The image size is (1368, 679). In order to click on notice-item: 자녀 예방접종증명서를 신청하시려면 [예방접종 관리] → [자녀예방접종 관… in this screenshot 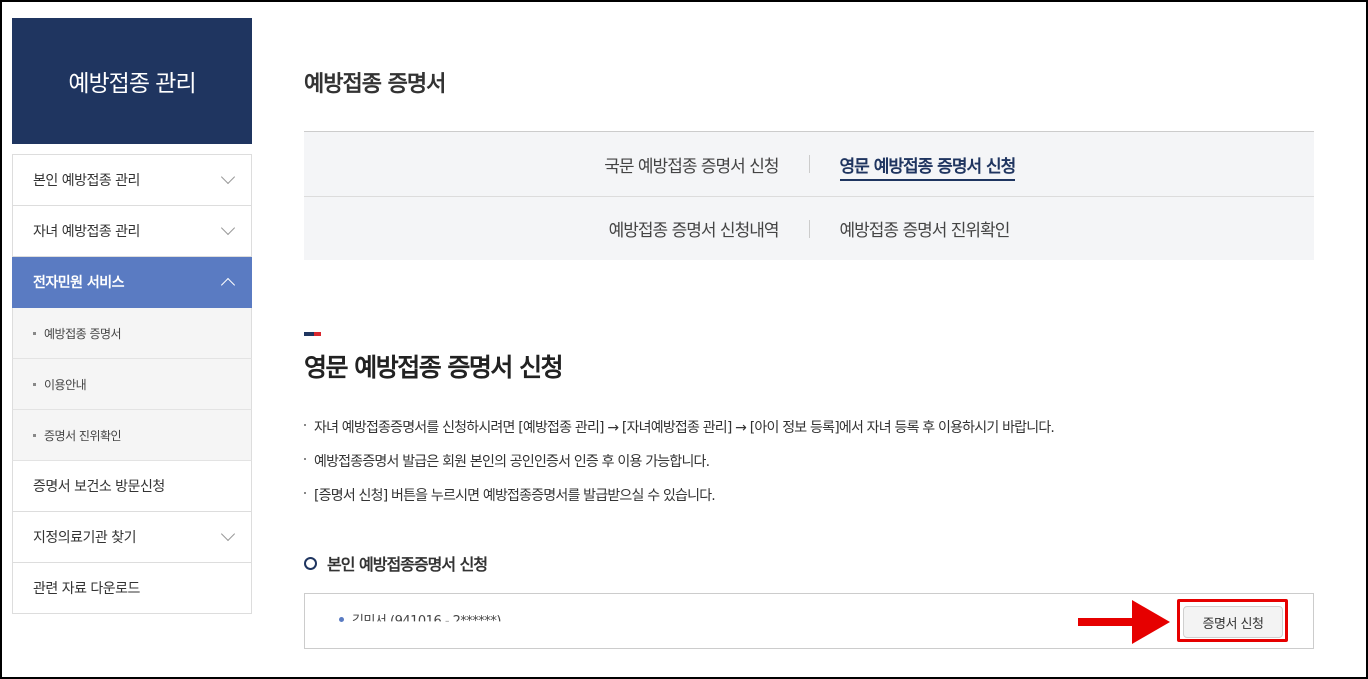, I will do `click(679, 435)`.